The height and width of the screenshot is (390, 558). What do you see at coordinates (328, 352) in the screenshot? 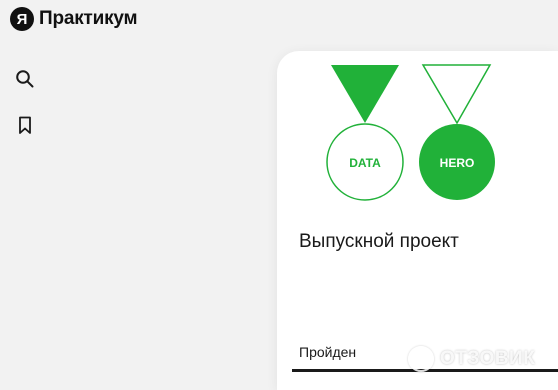
I see `card-status: Пройден` at bounding box center [328, 352].